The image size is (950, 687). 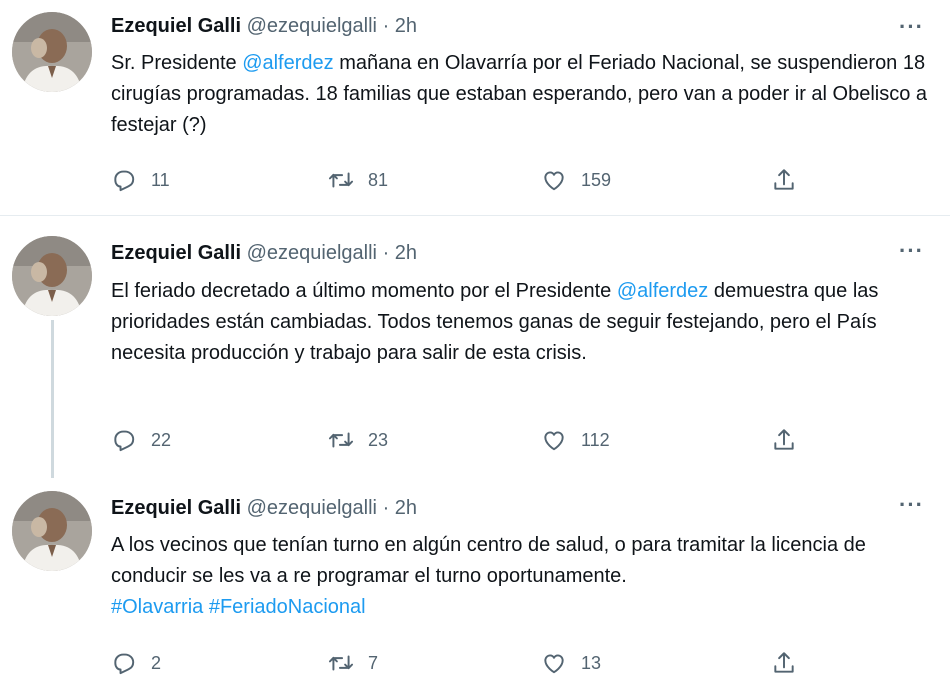 What do you see at coordinates (52, 399) in the screenshot?
I see `thread-line` at bounding box center [52, 399].